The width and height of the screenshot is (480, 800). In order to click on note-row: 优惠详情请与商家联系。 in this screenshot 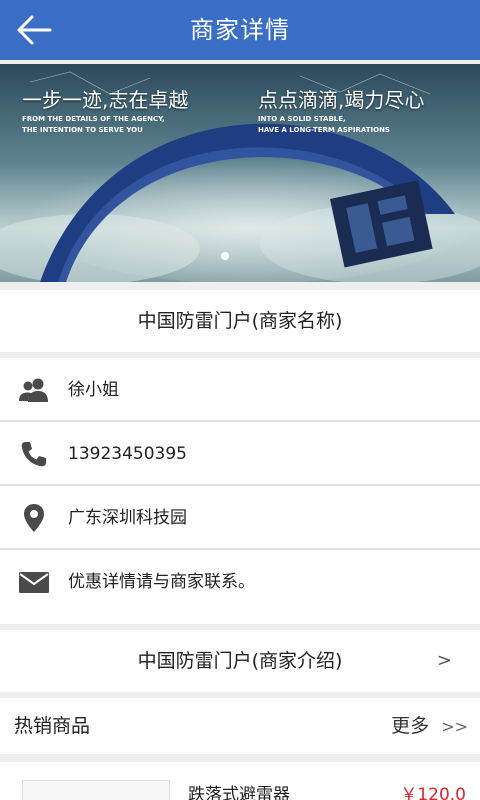, I will do `click(240, 582)`.